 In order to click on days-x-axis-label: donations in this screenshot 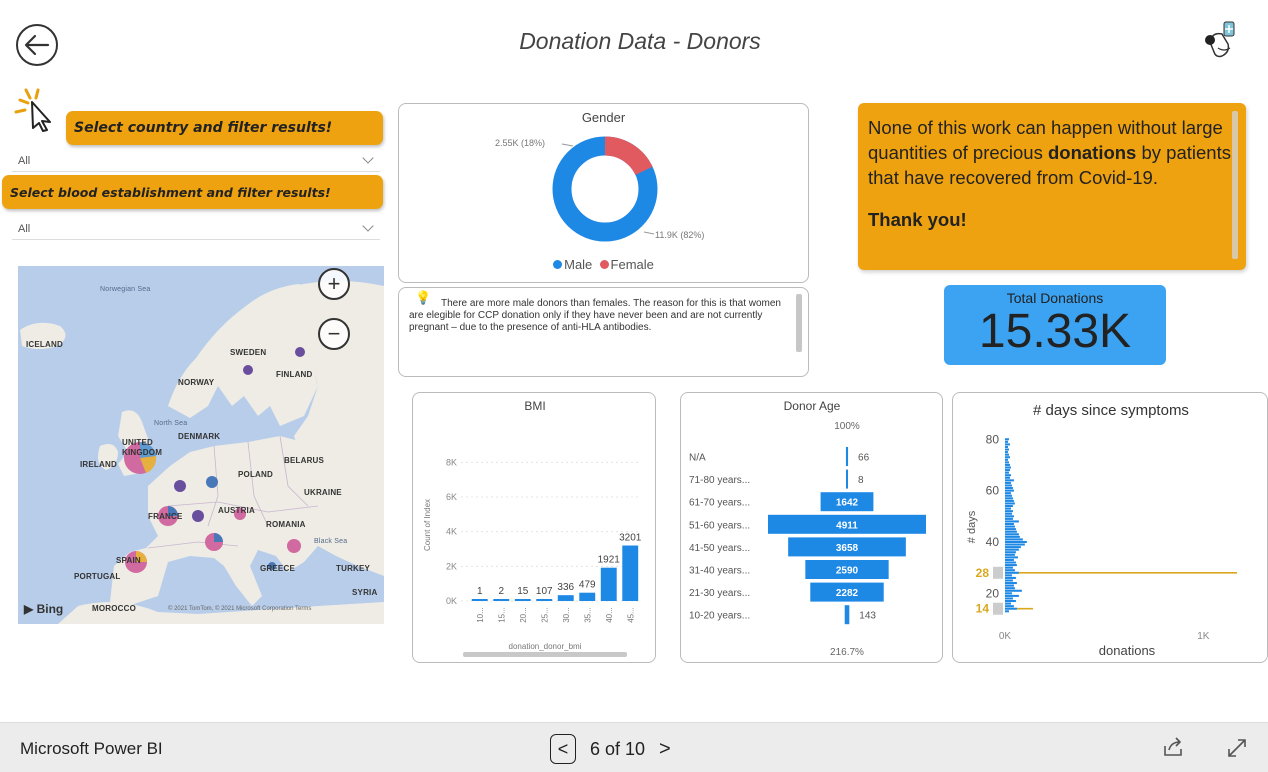, I will do `click(1127, 650)`.